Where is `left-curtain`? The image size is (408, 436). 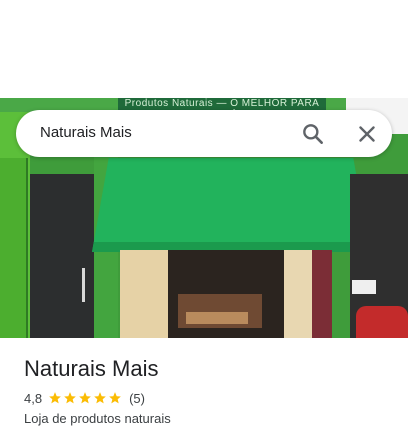
left-curtain is located at coordinates (144, 294).